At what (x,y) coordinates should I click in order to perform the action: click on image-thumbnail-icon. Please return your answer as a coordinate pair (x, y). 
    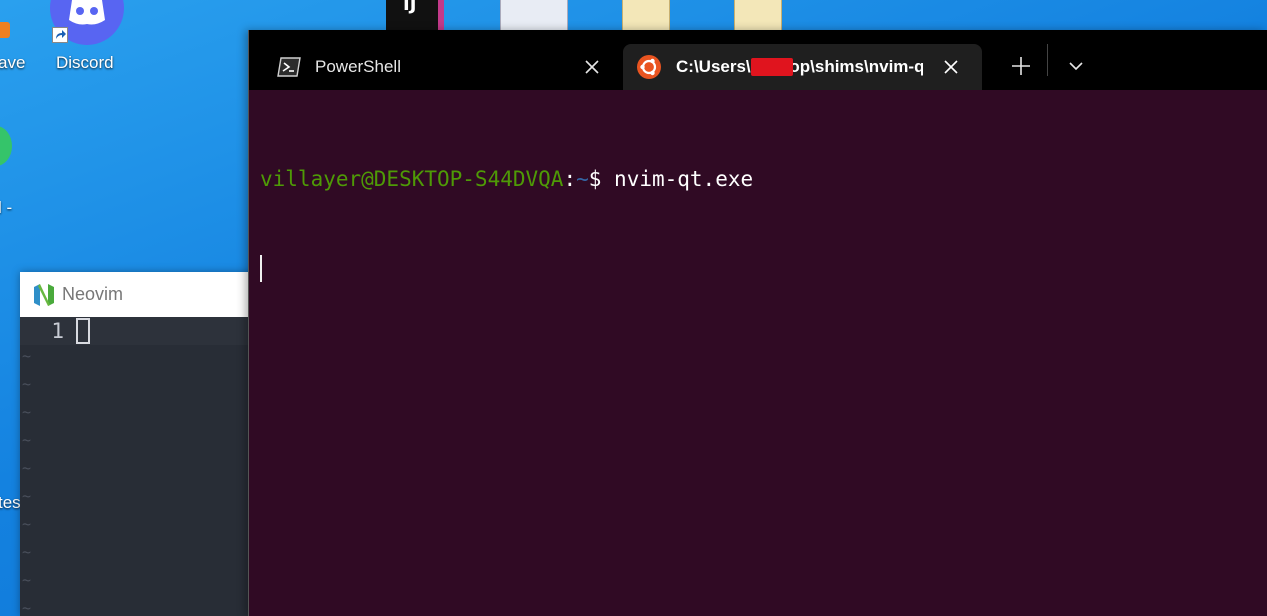
    Looking at the image, I should click on (534, 16).